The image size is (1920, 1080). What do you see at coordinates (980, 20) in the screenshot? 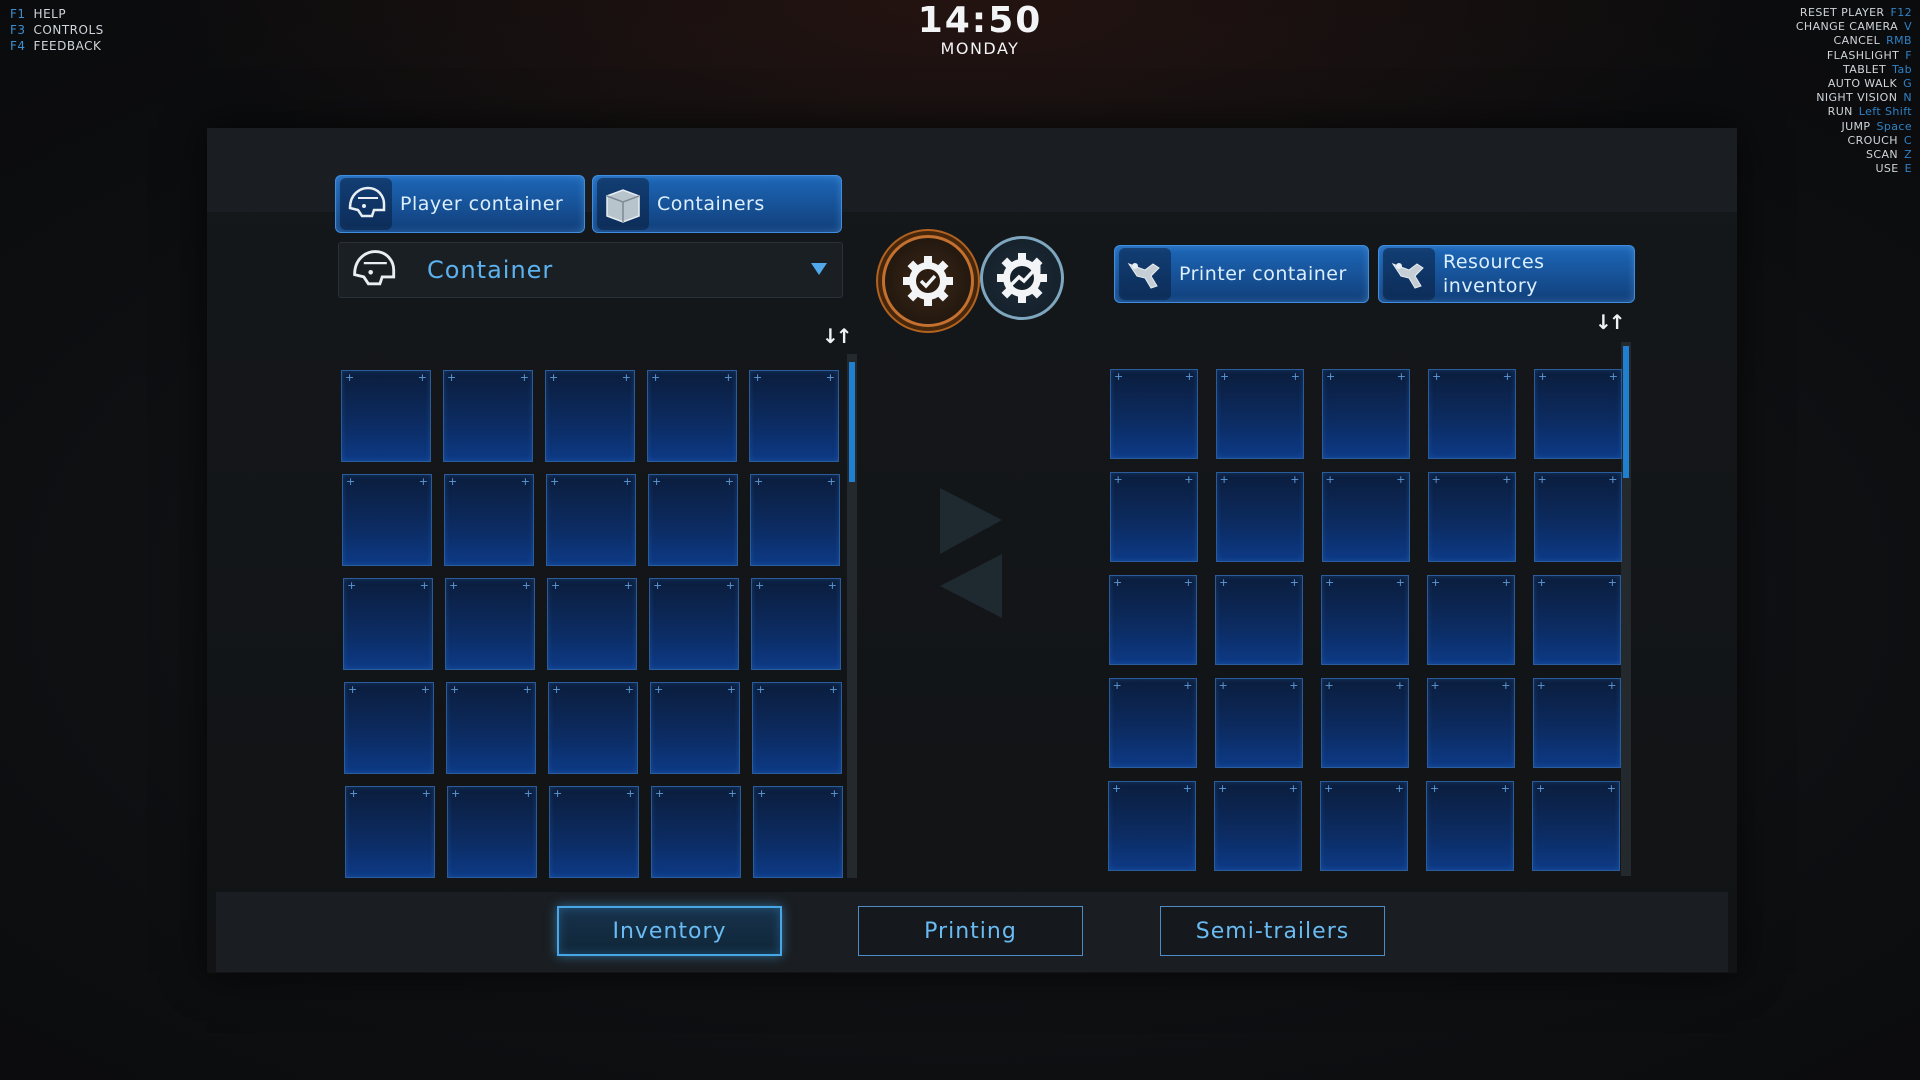
I see `clock-time: 14:50` at bounding box center [980, 20].